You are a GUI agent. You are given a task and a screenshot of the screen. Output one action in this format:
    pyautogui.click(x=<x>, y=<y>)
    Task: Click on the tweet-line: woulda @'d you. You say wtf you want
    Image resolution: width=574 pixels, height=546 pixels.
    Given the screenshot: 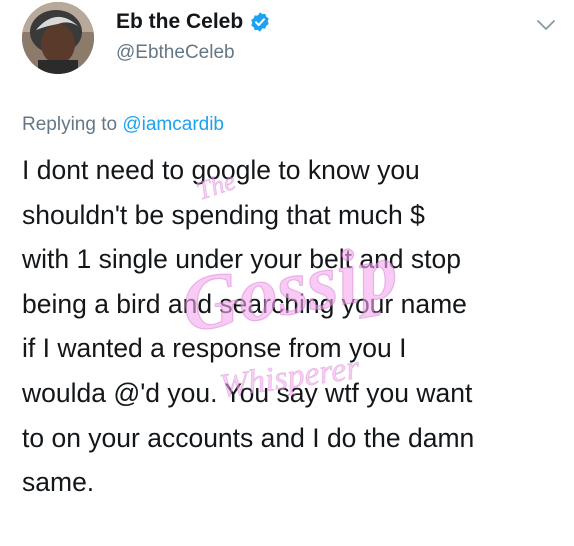 What is the action you would take?
    pyautogui.click(x=247, y=392)
    